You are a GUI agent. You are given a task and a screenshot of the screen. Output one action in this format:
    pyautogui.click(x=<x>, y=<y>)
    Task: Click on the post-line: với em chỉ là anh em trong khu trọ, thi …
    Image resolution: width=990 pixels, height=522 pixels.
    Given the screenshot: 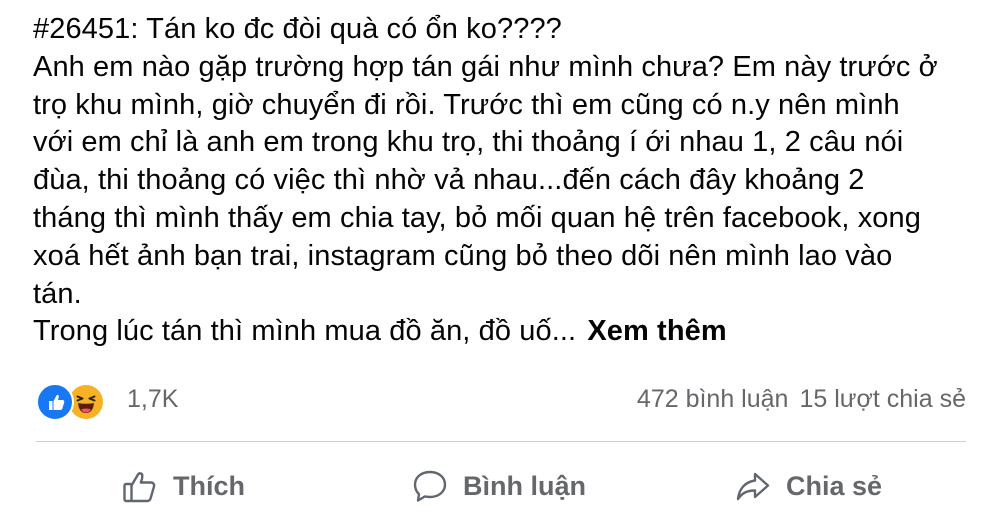 What is the action you would take?
    pyautogui.click(x=468, y=142)
    